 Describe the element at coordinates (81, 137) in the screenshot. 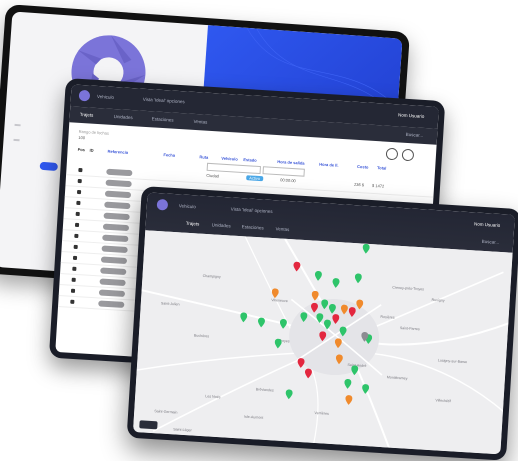

I see `filter-select: 100` at that location.